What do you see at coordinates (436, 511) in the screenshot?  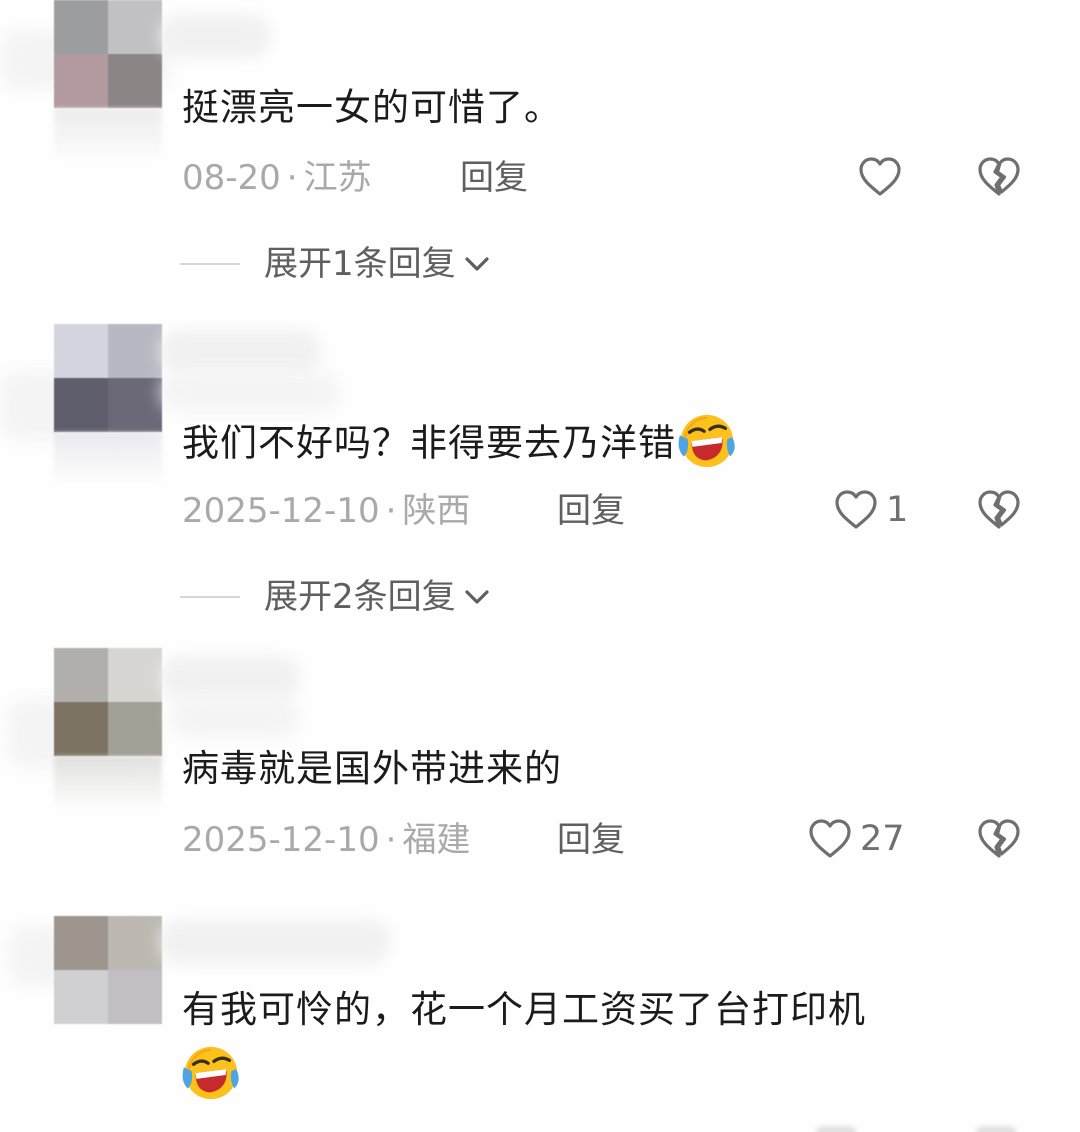 I see `comment-location: 陕西` at bounding box center [436, 511].